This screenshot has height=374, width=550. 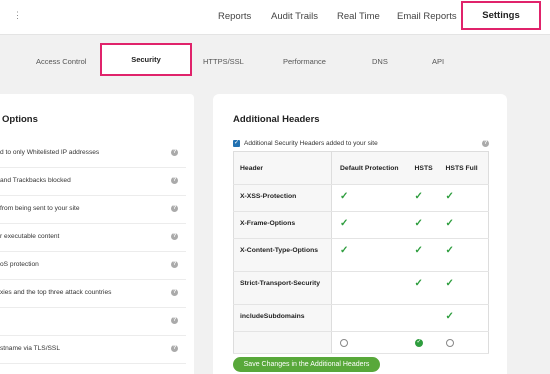 I want to click on tab-access-control: Access Control, so click(x=61, y=61).